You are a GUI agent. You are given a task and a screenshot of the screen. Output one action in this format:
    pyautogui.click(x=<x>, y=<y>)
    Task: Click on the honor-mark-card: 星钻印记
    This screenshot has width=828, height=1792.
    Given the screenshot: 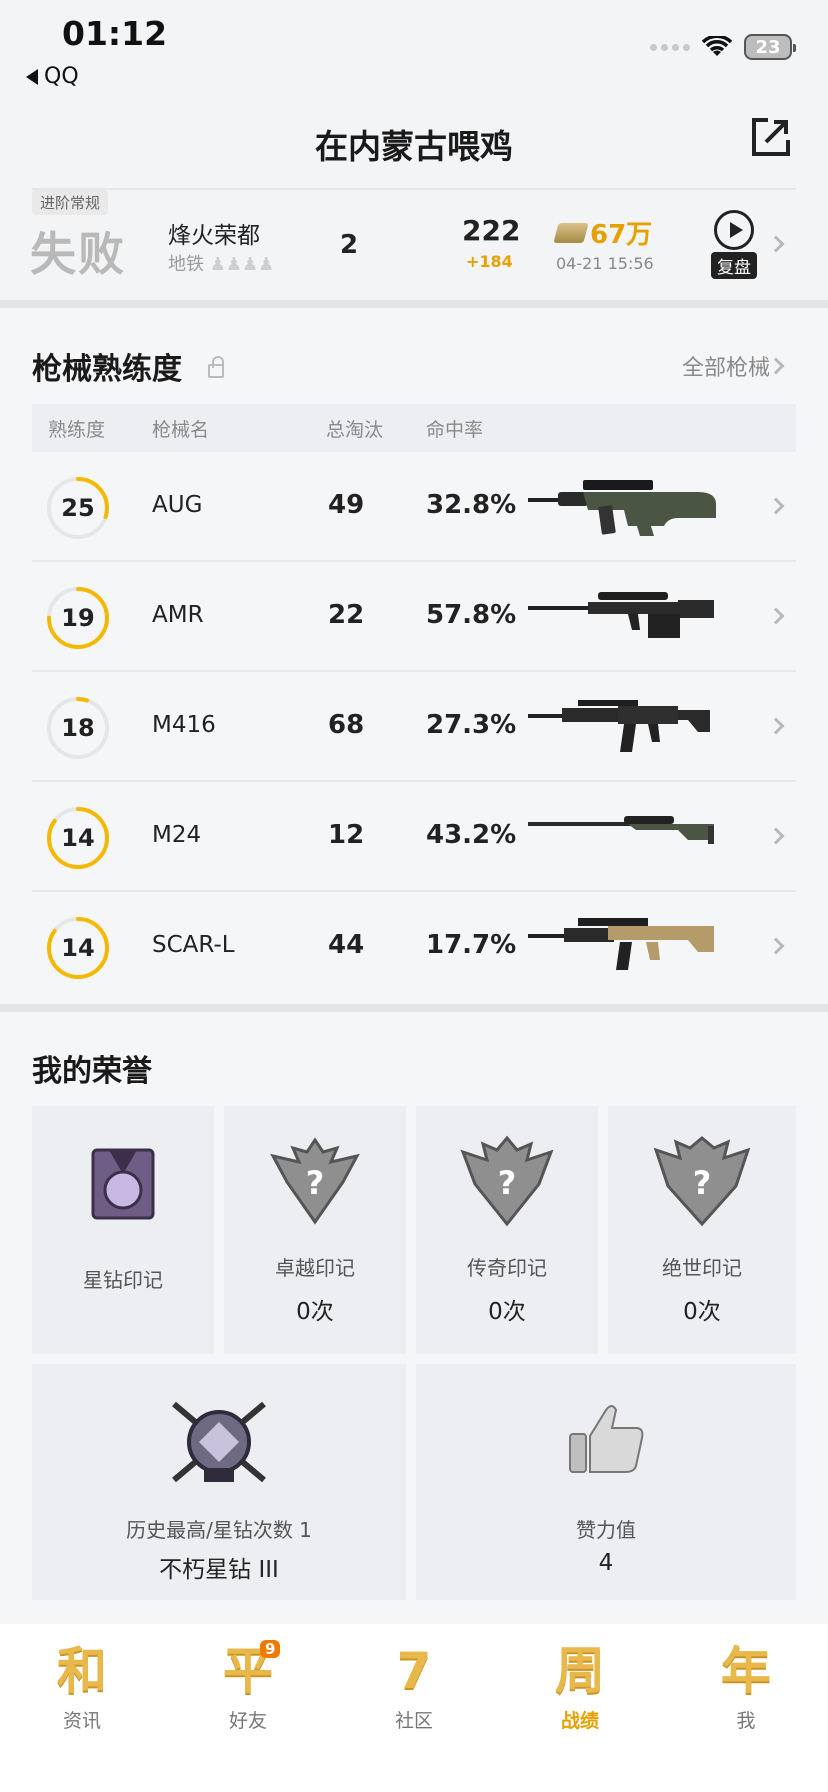 What is the action you would take?
    pyautogui.click(x=123, y=1230)
    